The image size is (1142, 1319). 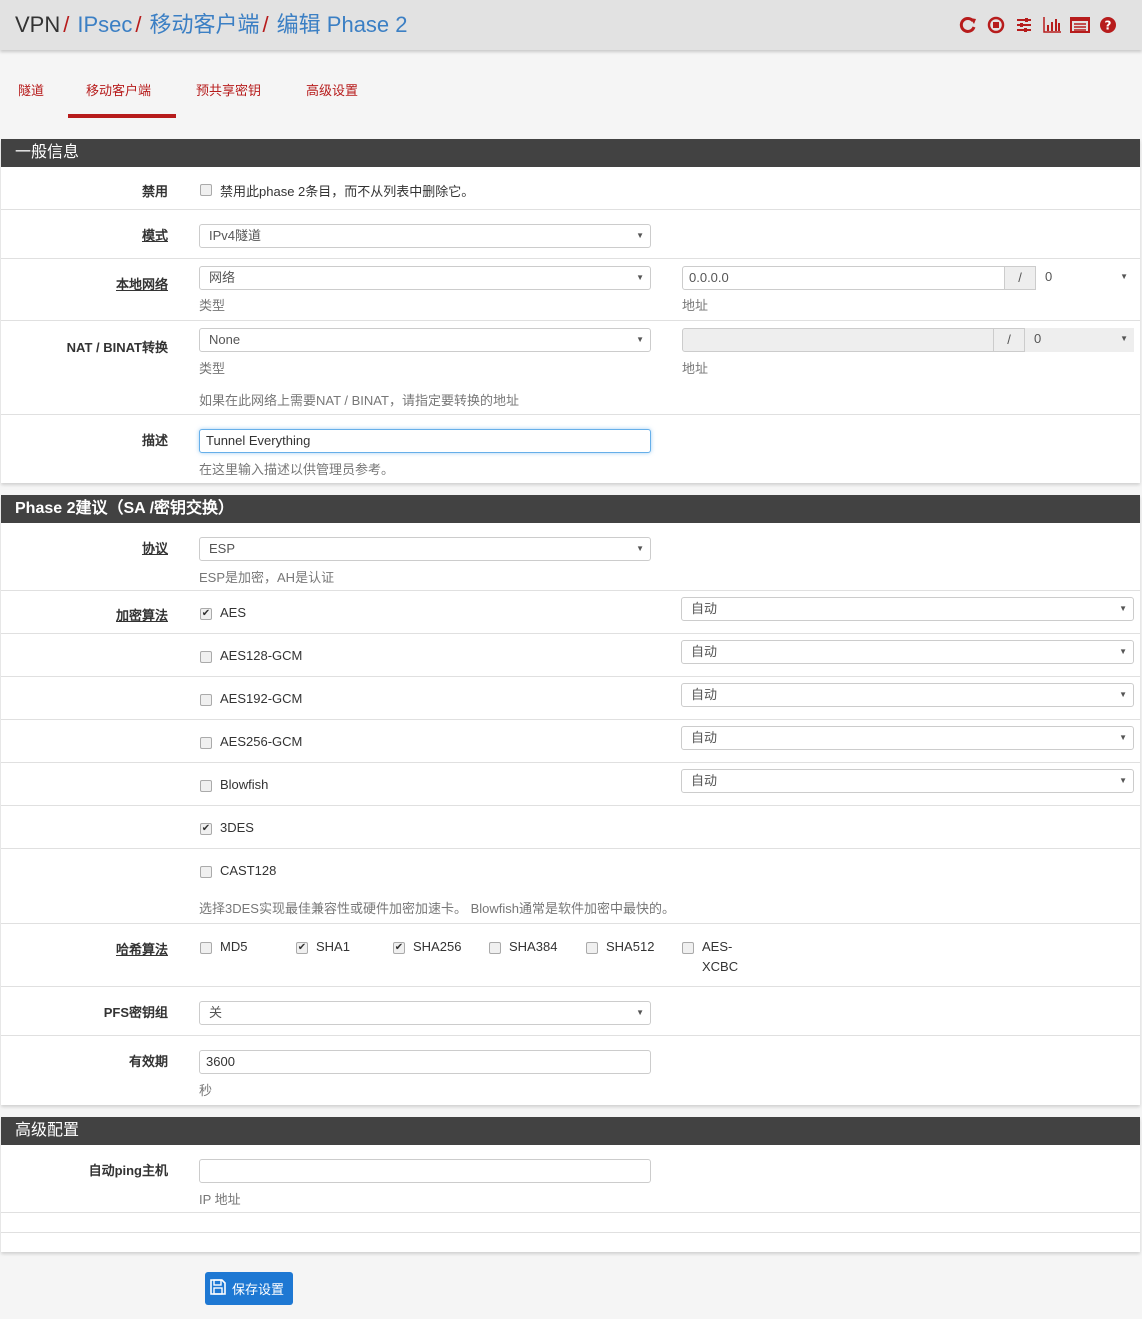 I want to click on lifetime-label: 有效期, so click(x=148, y=1061).